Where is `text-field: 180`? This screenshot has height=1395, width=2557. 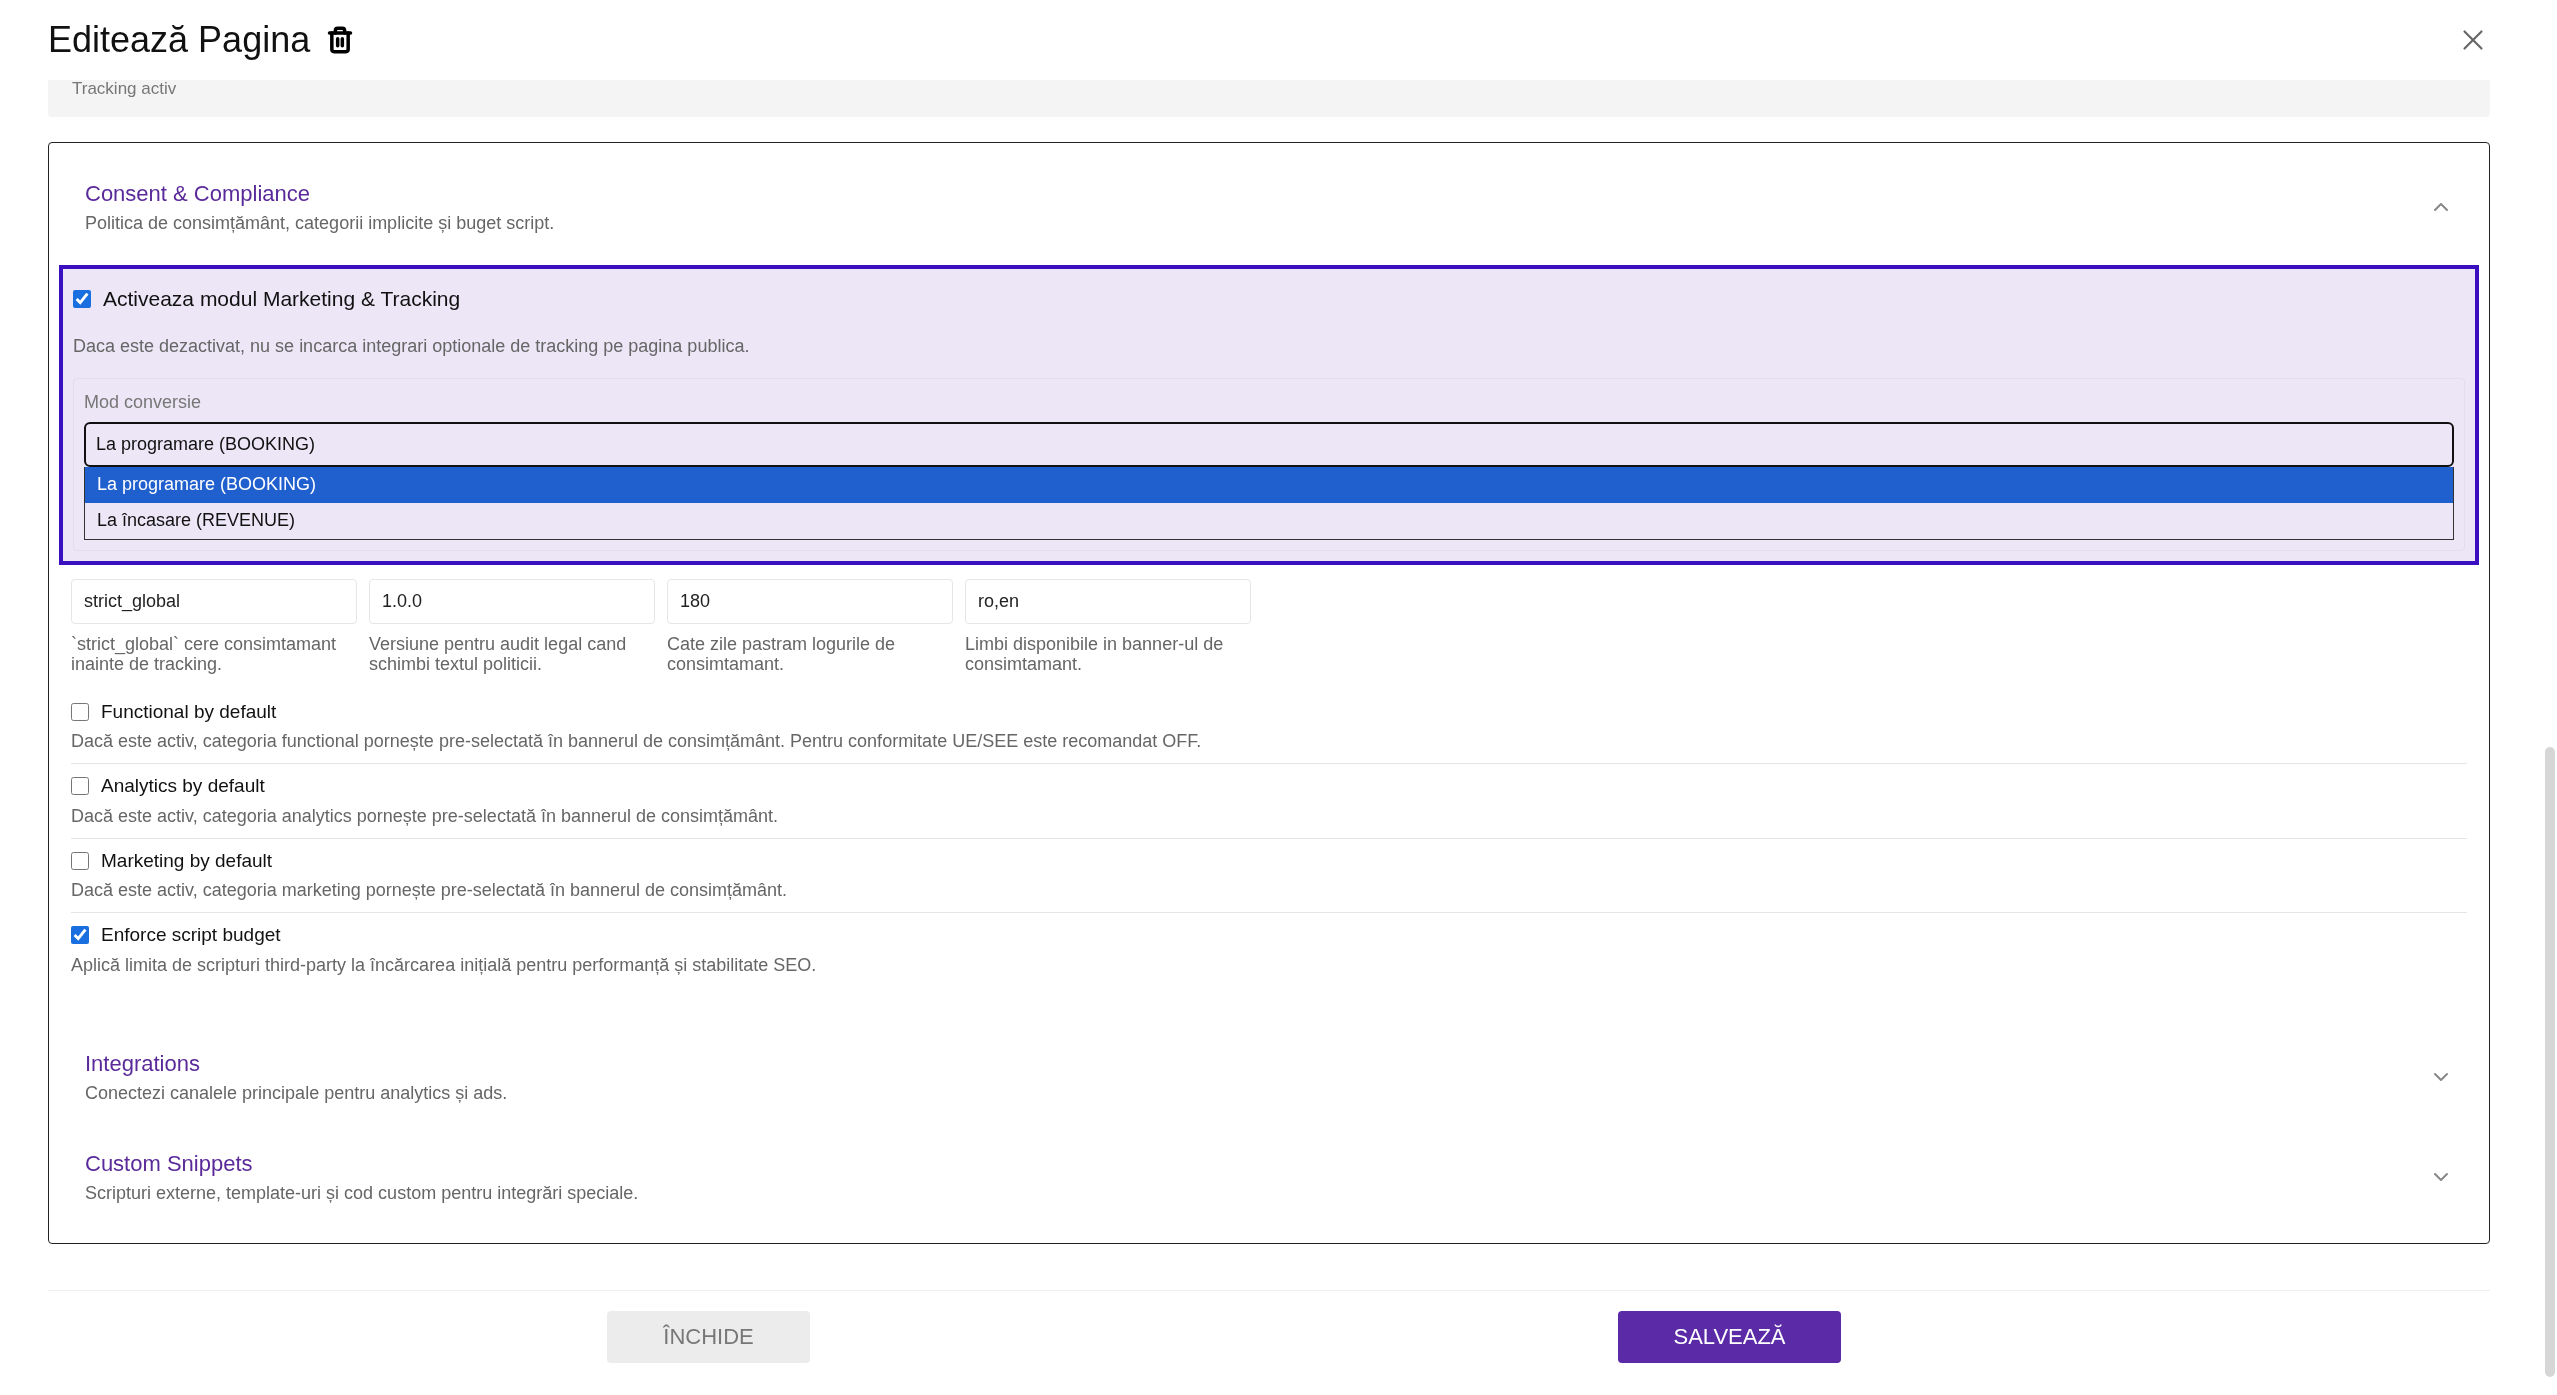
text-field: 180 is located at coordinates (810, 601).